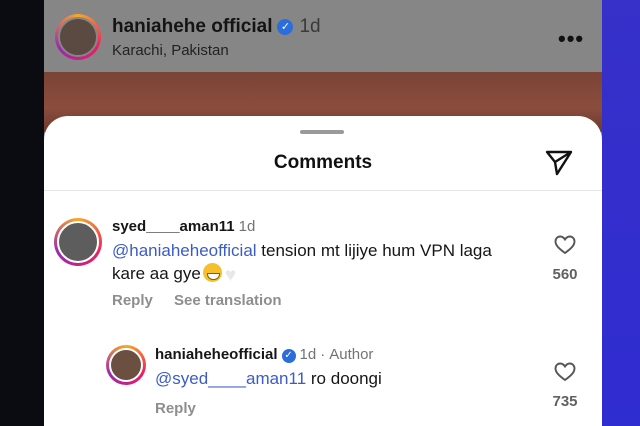 The width and height of the screenshot is (640, 426). What do you see at coordinates (212, 272) in the screenshot?
I see `grin-emoji-icon` at bounding box center [212, 272].